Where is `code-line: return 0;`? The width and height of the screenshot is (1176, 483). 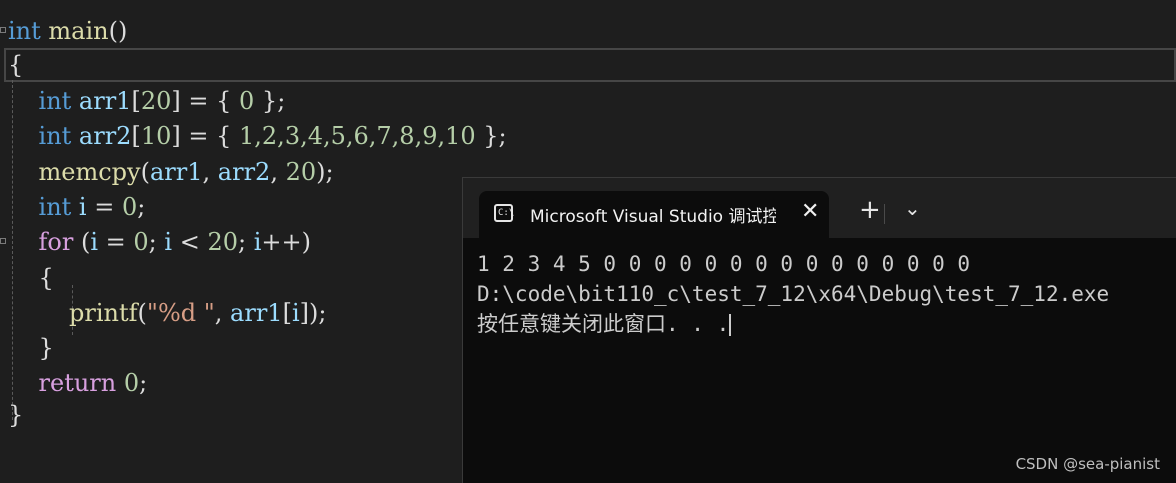 code-line: return 0; is located at coordinates (78, 383).